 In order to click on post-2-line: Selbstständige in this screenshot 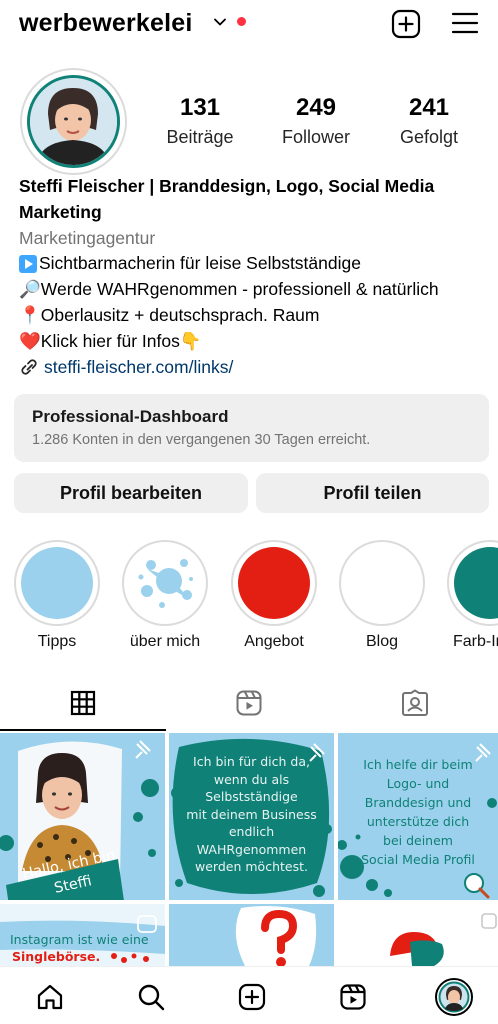, I will do `click(251, 796)`.